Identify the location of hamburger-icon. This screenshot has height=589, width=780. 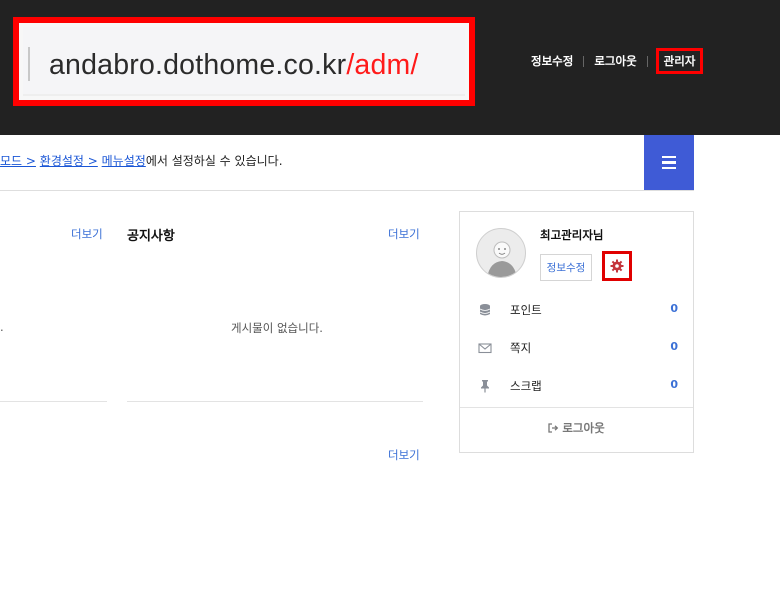
(669, 162).